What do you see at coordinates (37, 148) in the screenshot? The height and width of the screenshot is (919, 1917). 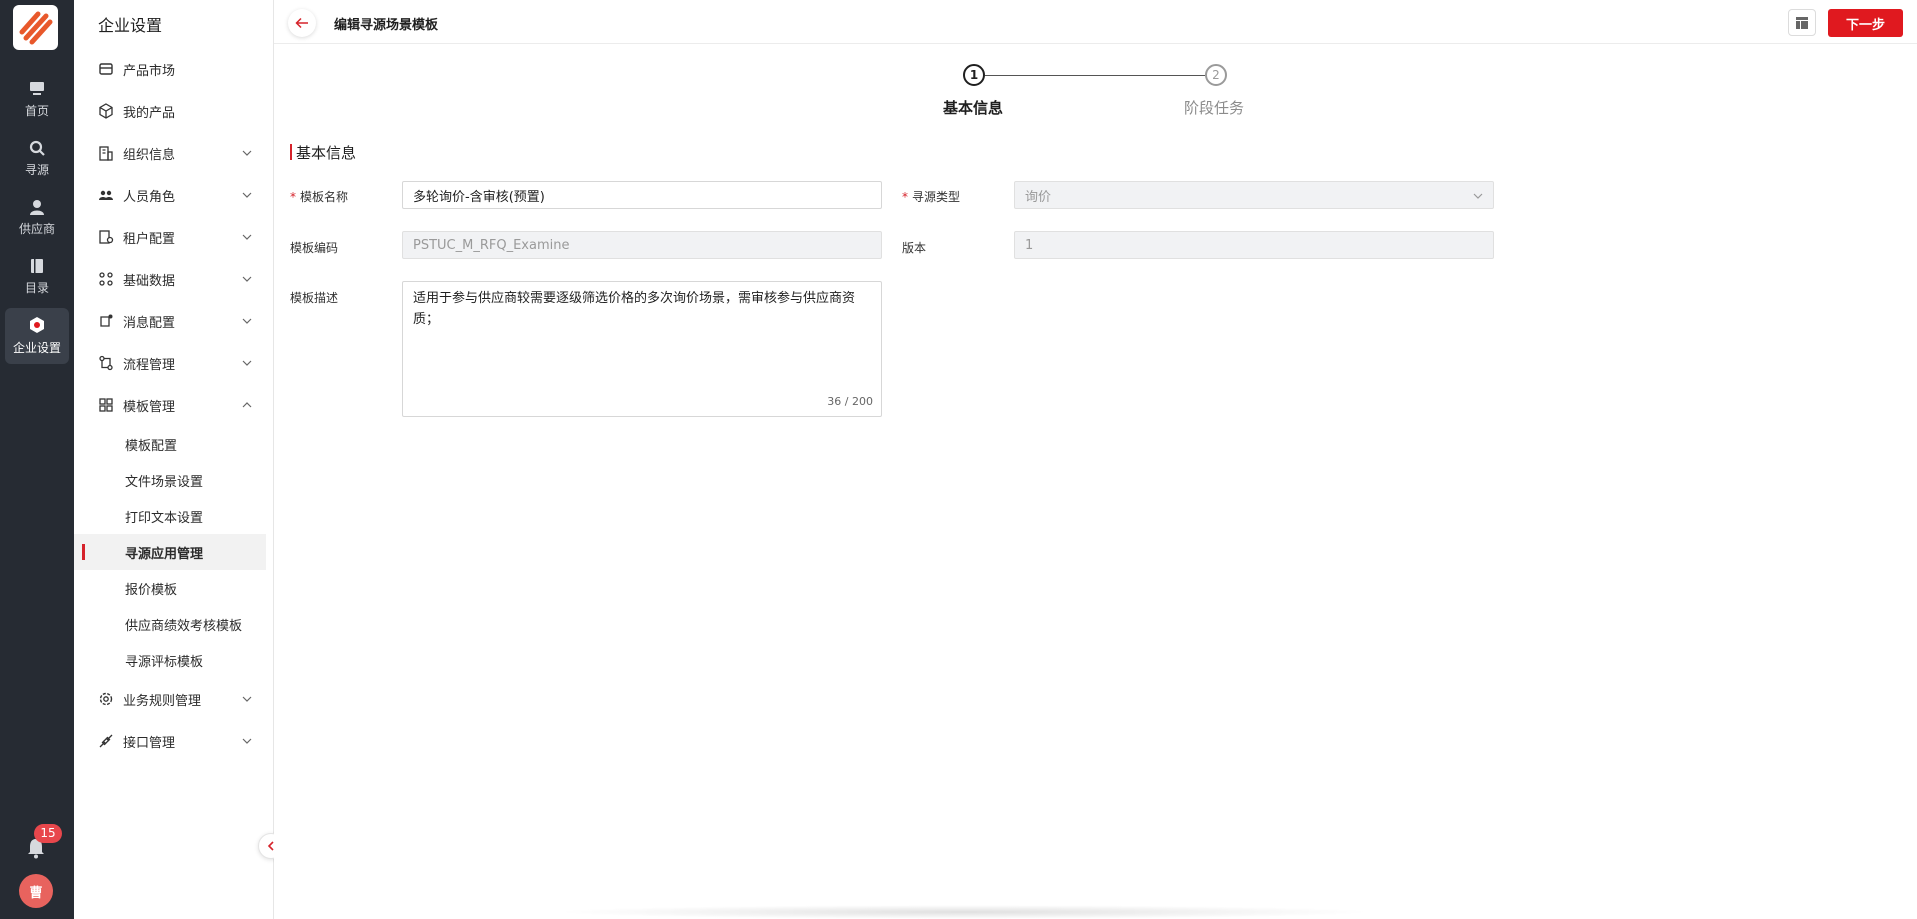 I see `search-icon` at bounding box center [37, 148].